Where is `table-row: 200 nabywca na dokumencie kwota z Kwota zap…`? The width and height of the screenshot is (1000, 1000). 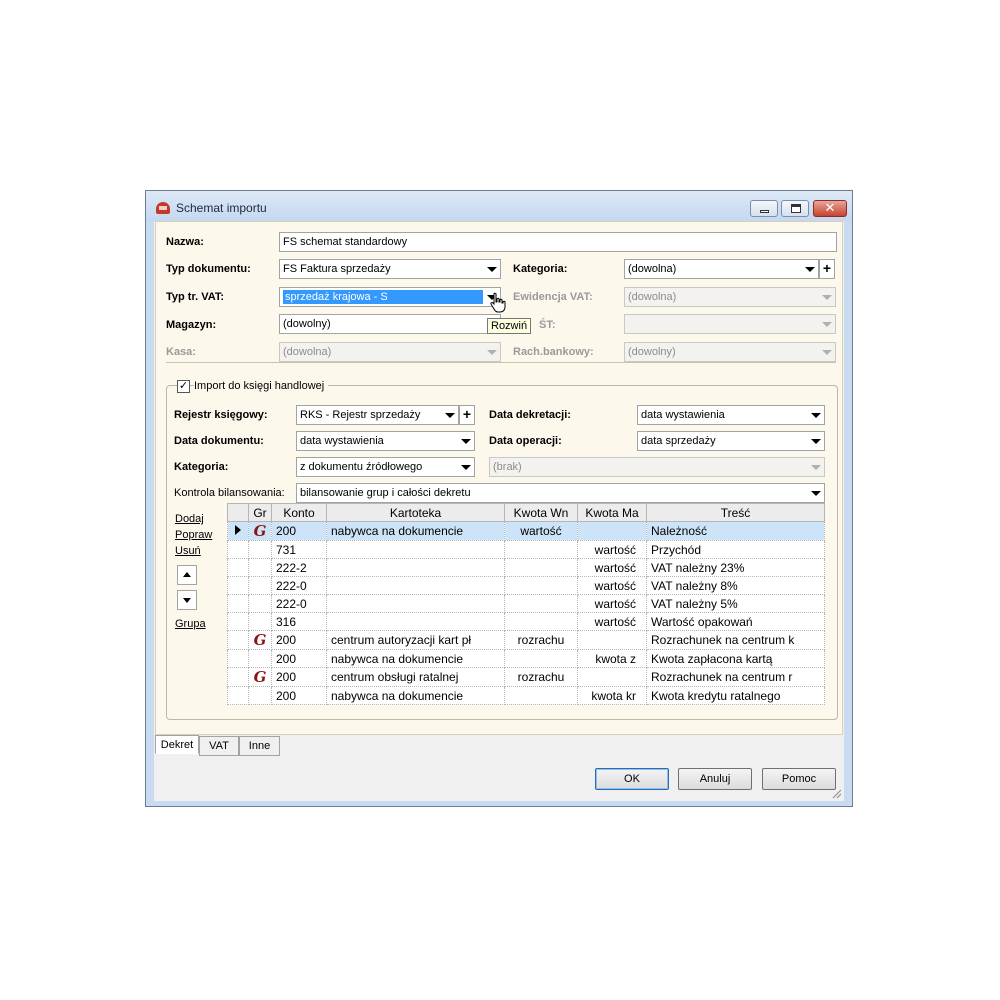
table-row: 200 nabywca na dokumencie kwota z Kwota zap… is located at coordinates (526, 658).